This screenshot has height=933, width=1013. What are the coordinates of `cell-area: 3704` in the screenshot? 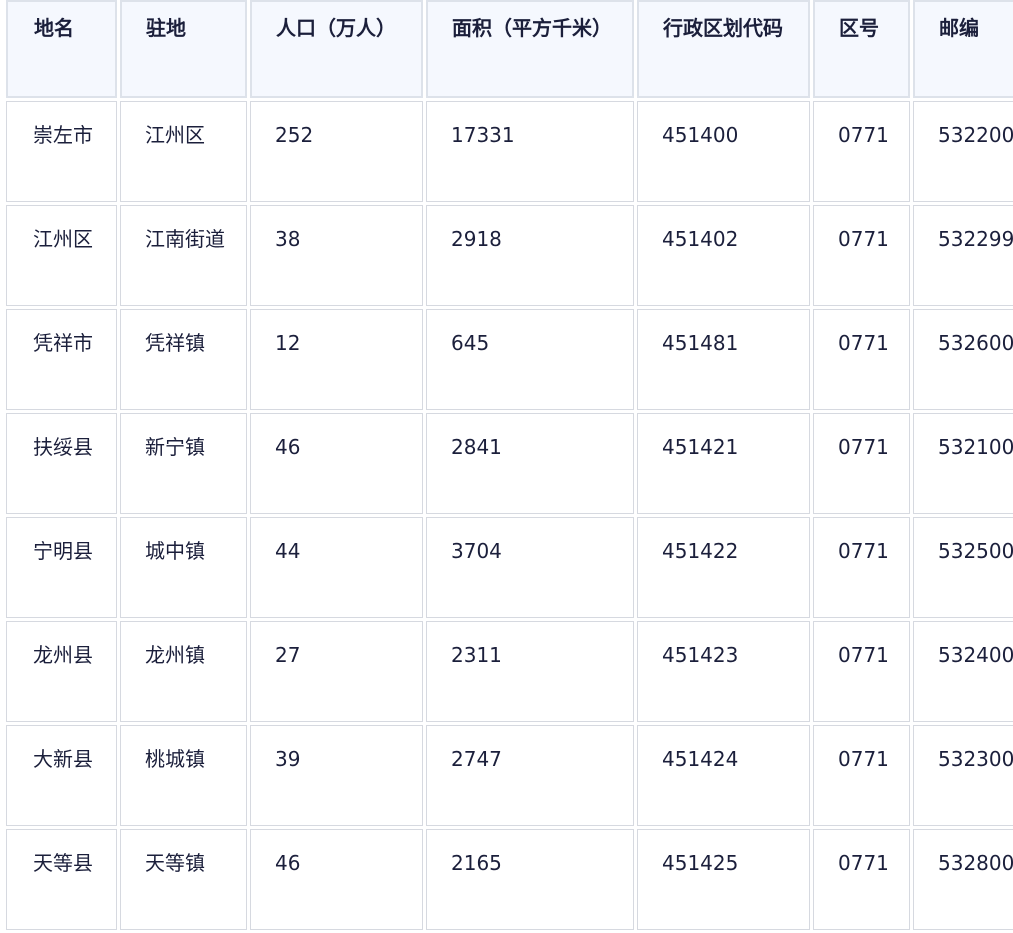 It's located at (530, 567).